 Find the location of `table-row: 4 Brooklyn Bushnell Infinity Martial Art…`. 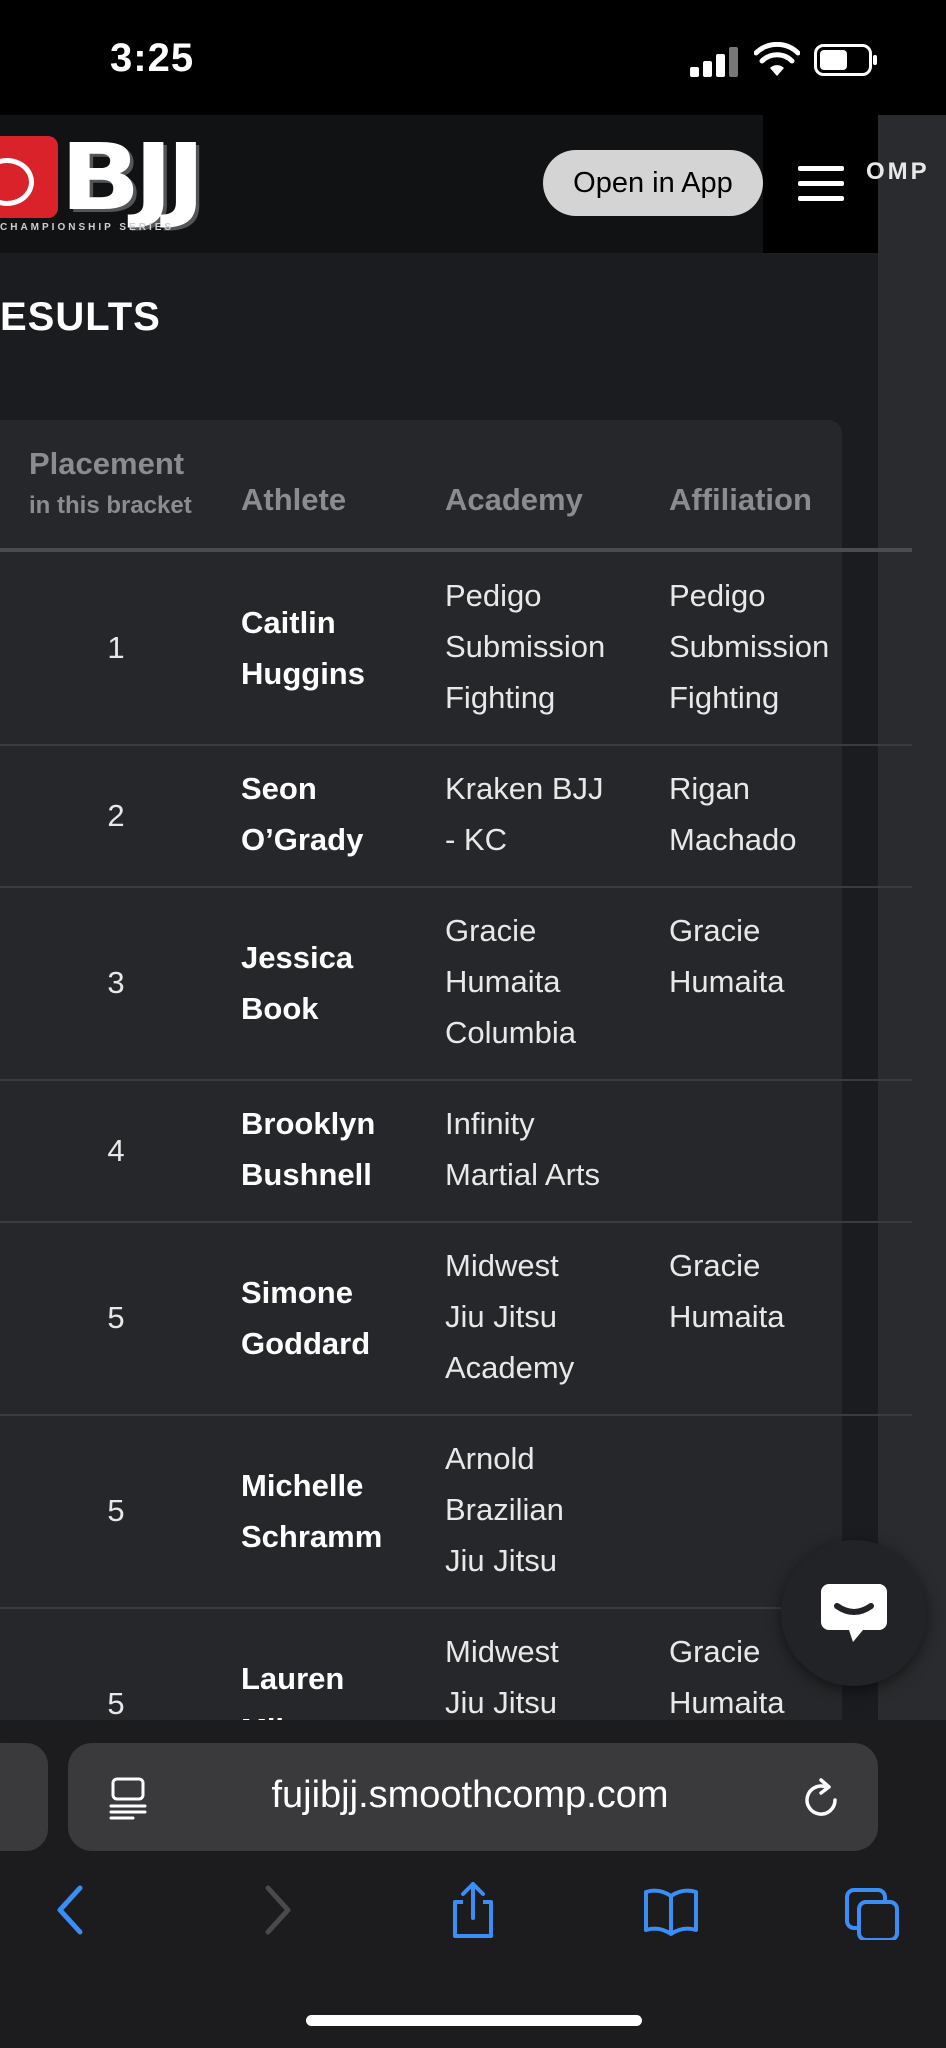

table-row: 4 Brooklyn Bushnell Infinity Martial Art… is located at coordinates (456, 1152).